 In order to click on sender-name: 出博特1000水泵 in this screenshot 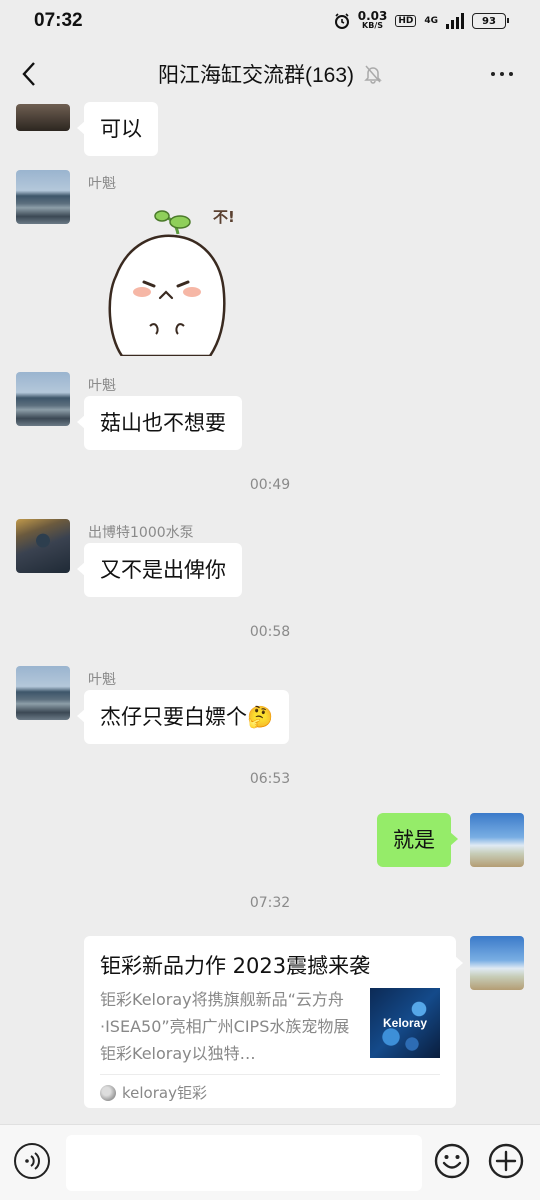, I will do `click(141, 533)`.